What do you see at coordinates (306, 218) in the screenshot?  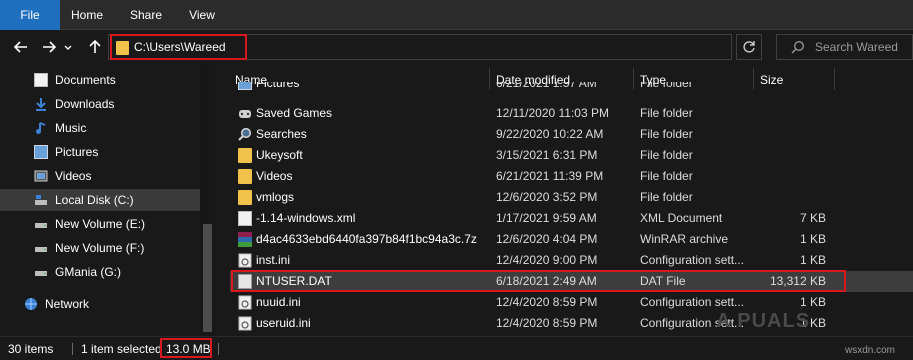 I see `file-name: -1.14-windows.xml` at bounding box center [306, 218].